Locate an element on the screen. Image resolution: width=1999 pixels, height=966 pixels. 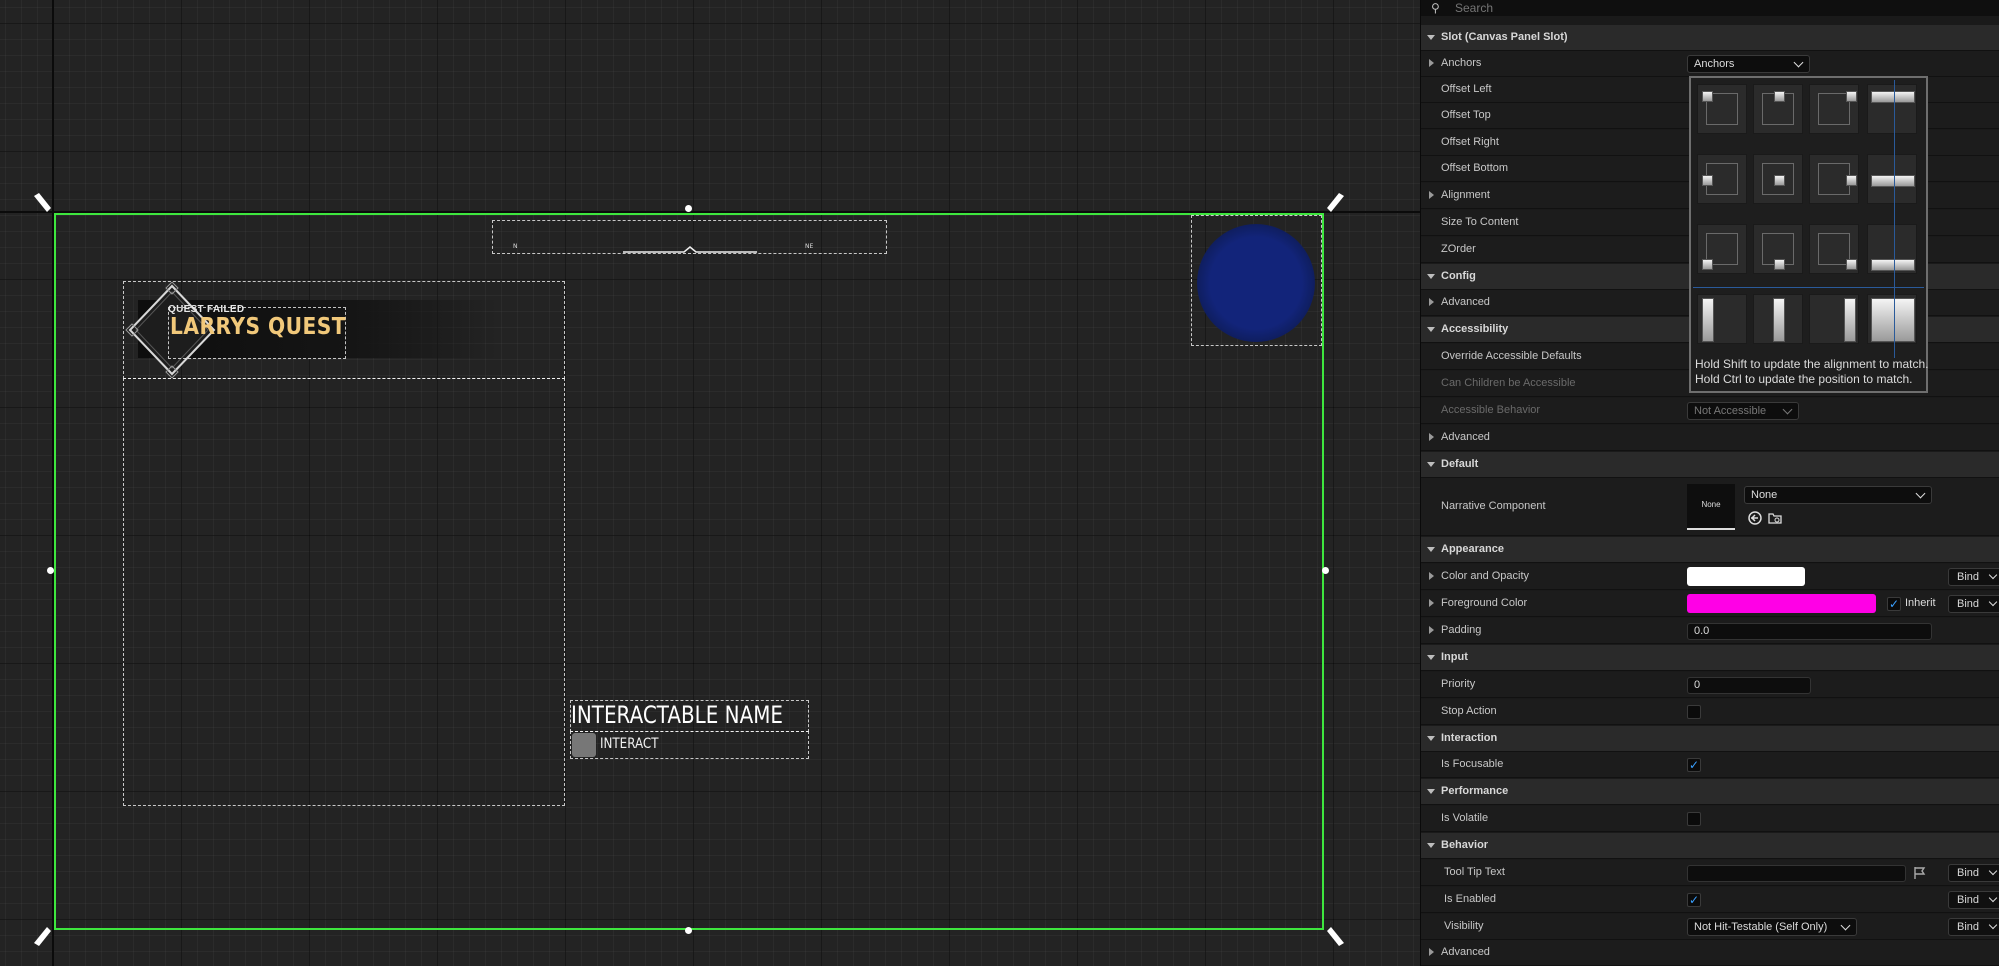
section-label: Interaction is located at coordinates (1469, 738).